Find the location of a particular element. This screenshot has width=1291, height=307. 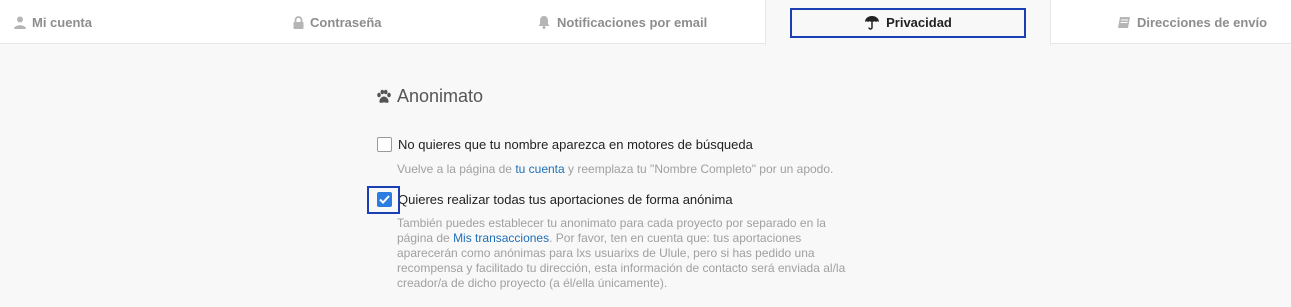

user-icon is located at coordinates (20, 22).